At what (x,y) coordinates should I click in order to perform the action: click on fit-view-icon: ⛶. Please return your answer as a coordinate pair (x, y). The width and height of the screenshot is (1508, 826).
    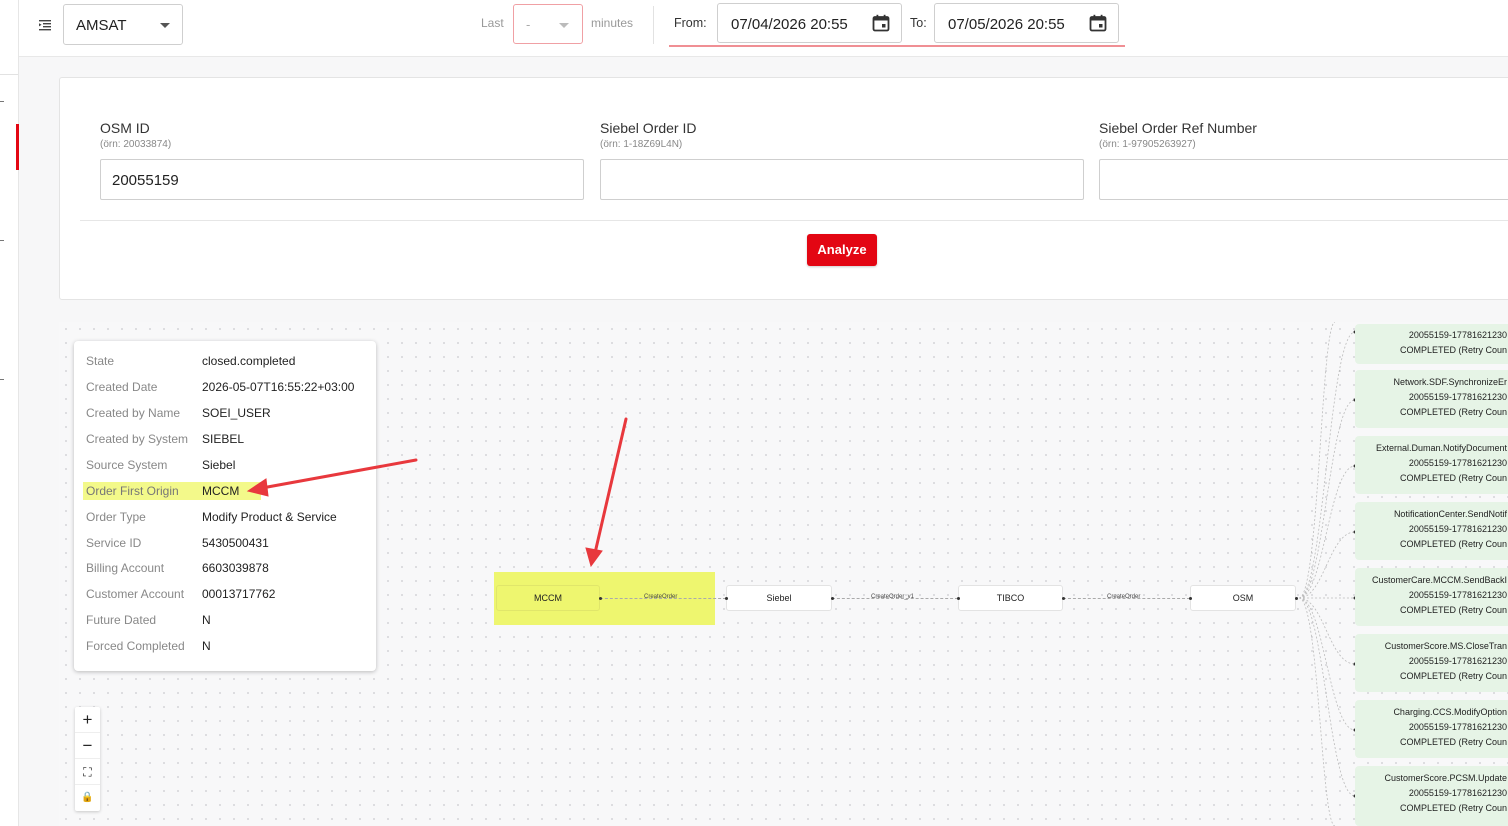
    Looking at the image, I should click on (87, 772).